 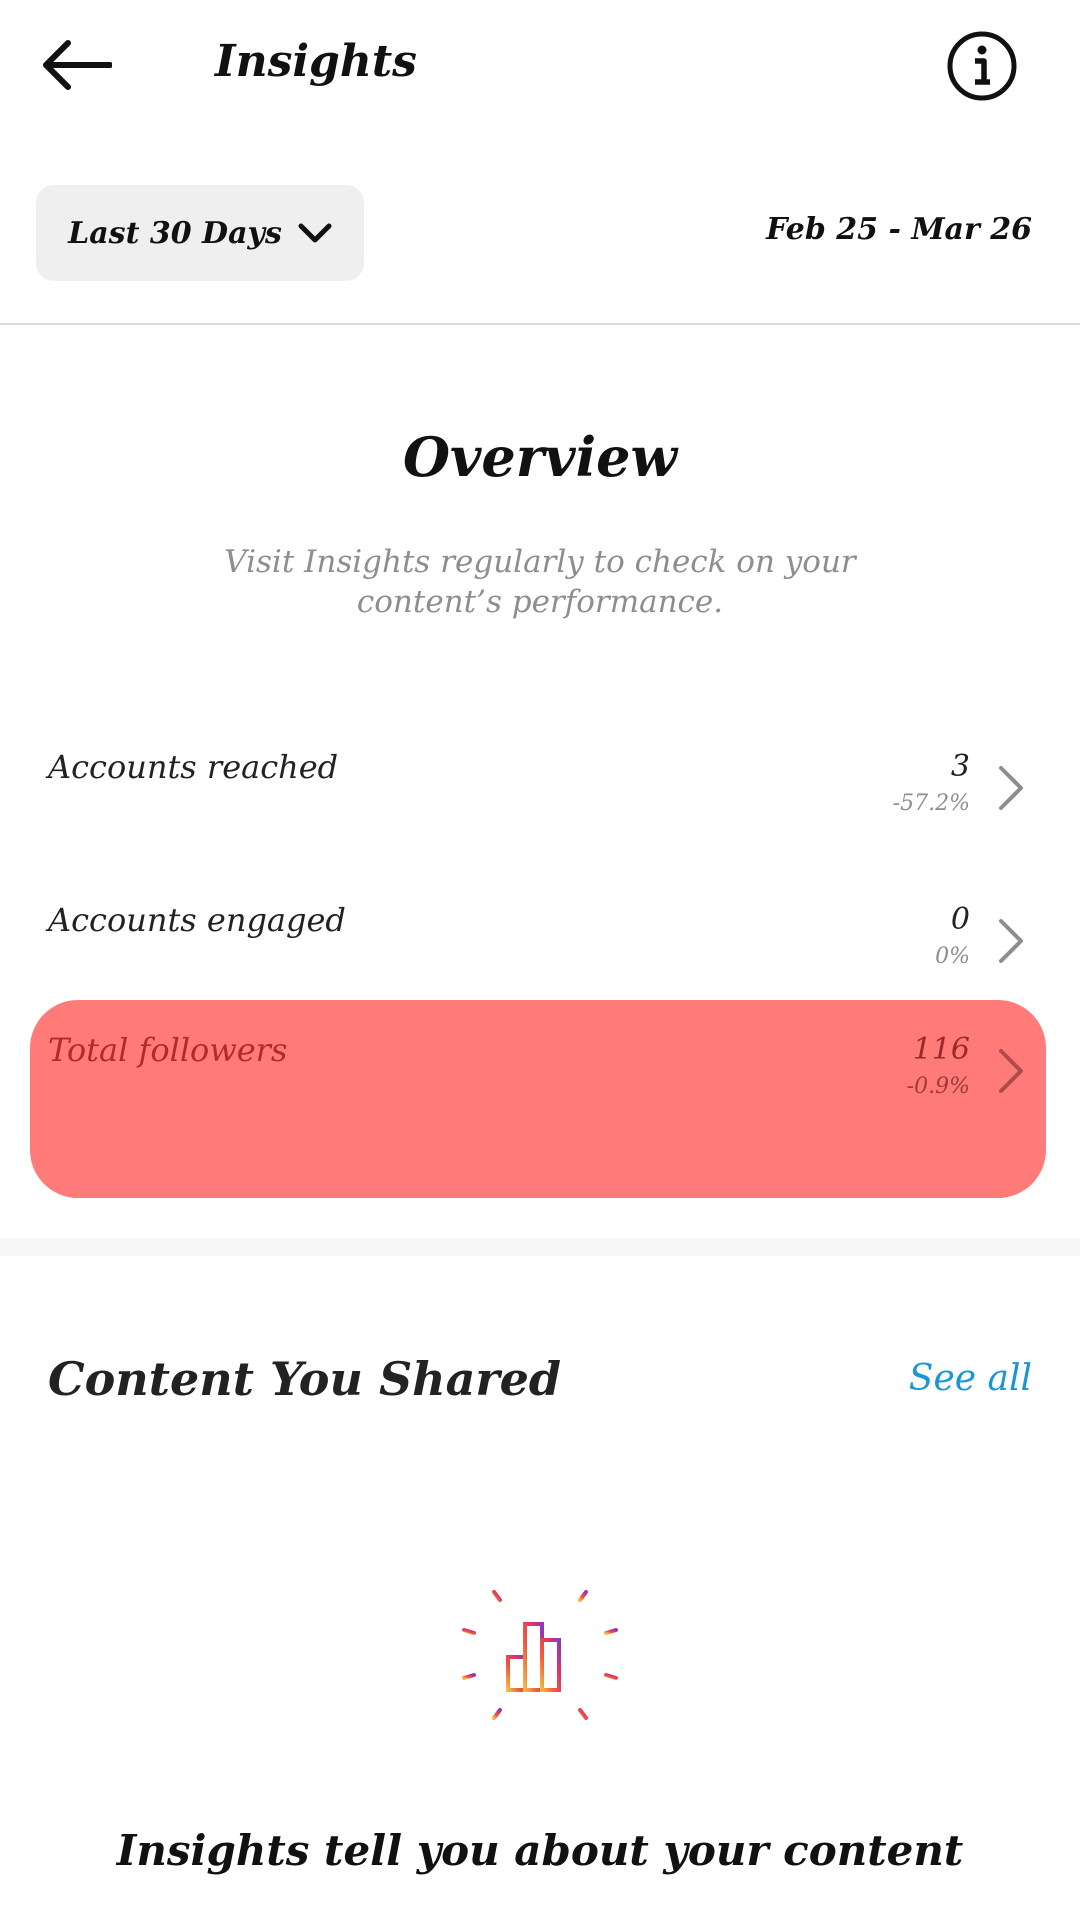 I want to click on chevron-down-icon, so click(x=315, y=233).